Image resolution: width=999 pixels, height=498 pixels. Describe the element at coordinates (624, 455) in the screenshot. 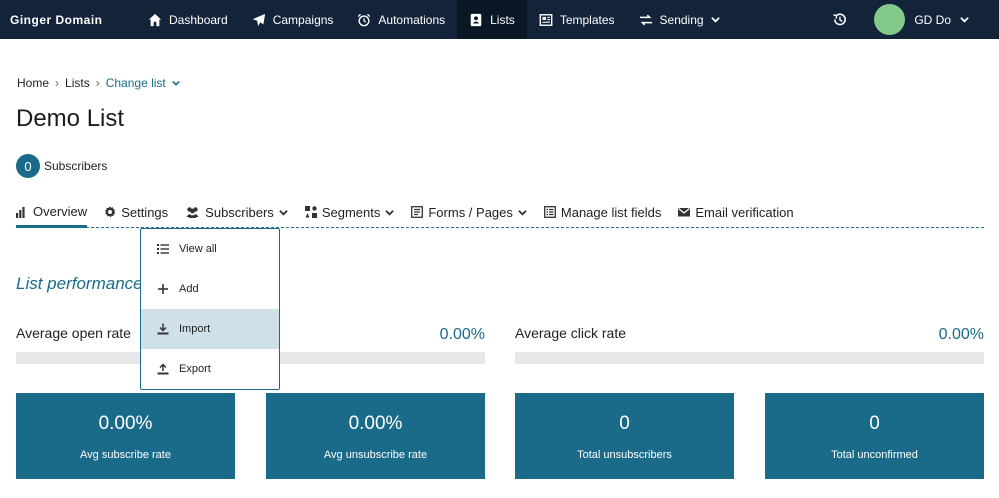

I see `stat-label: Total unsubscribers` at that location.